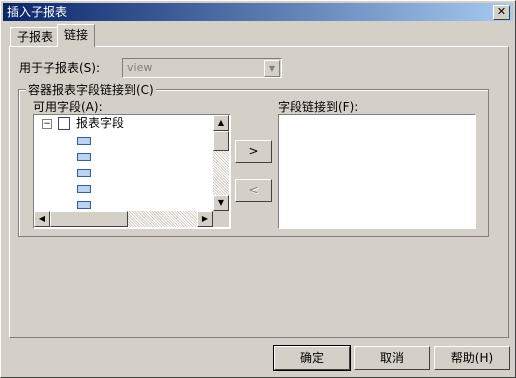  What do you see at coordinates (253, 190) in the screenshot?
I see `remove-link-button: <` at bounding box center [253, 190].